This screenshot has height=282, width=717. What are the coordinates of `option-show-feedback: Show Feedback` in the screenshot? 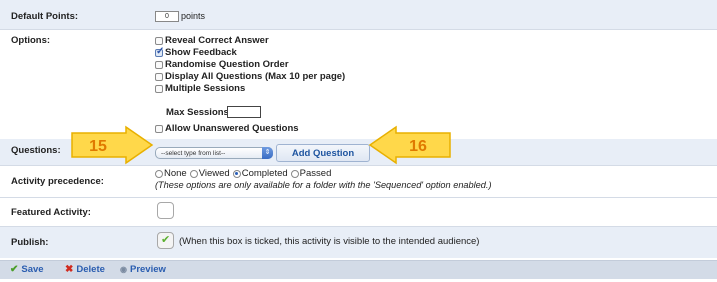 It's located at (196, 52).